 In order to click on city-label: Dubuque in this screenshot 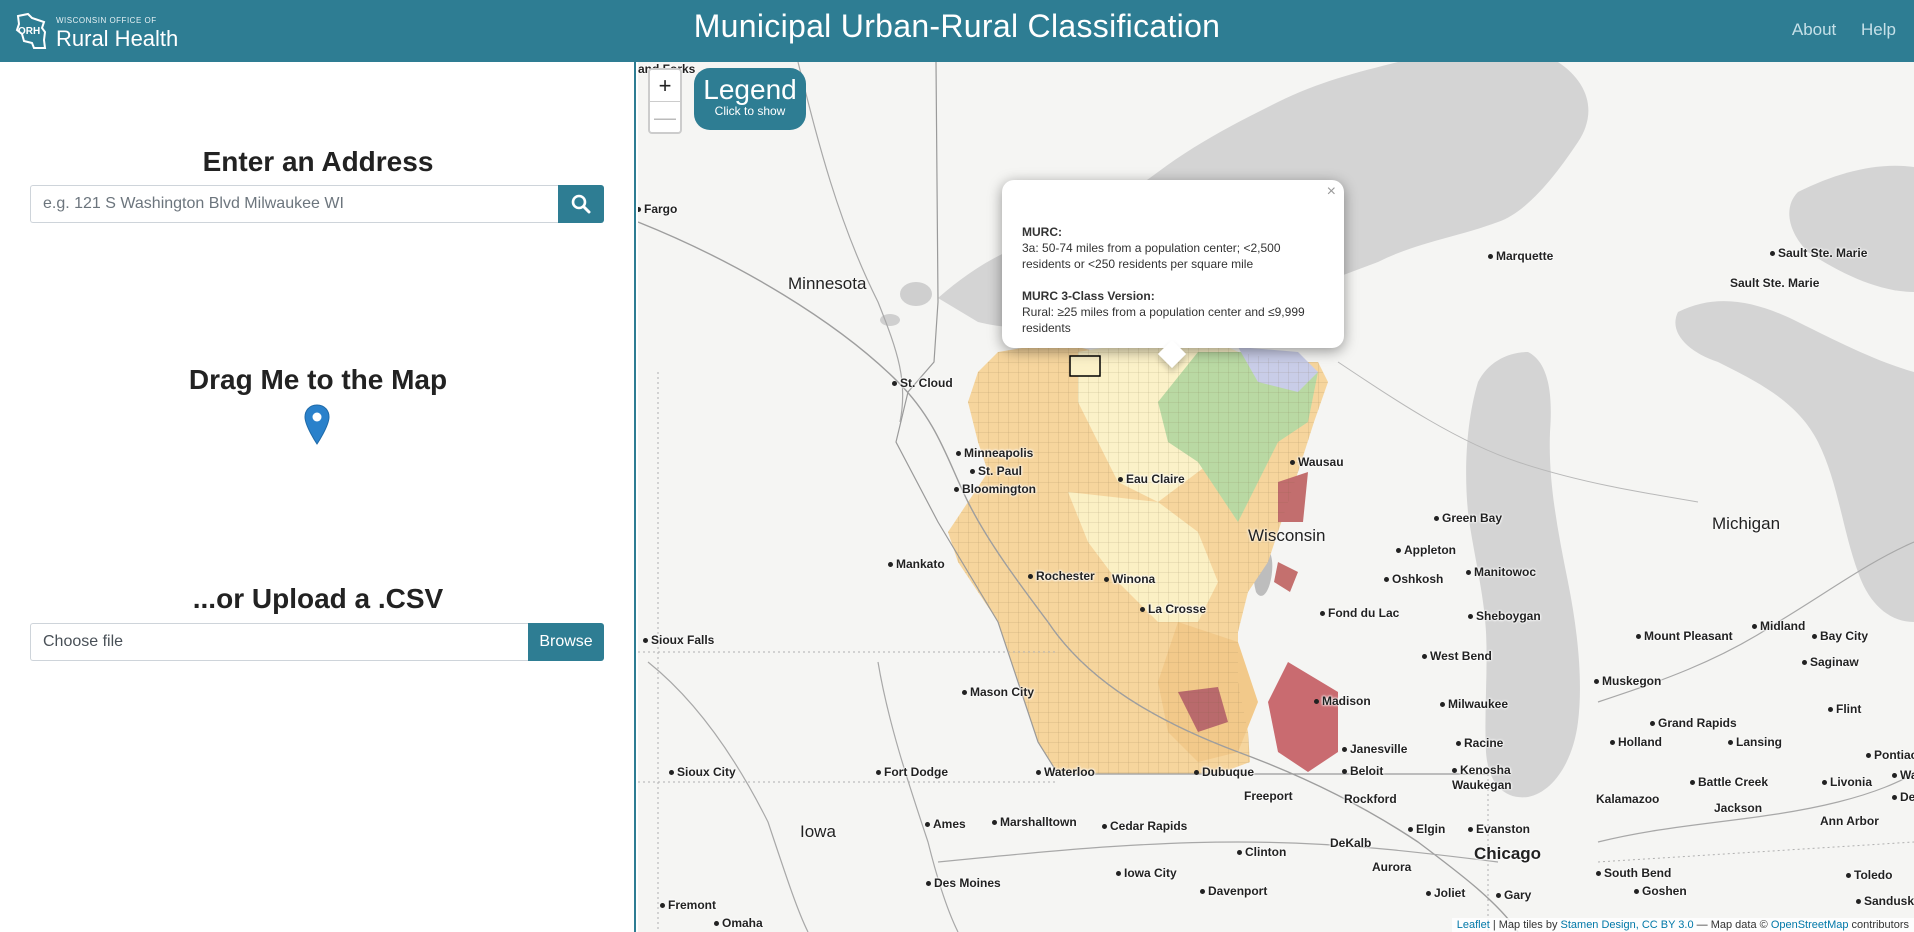, I will do `click(1224, 772)`.